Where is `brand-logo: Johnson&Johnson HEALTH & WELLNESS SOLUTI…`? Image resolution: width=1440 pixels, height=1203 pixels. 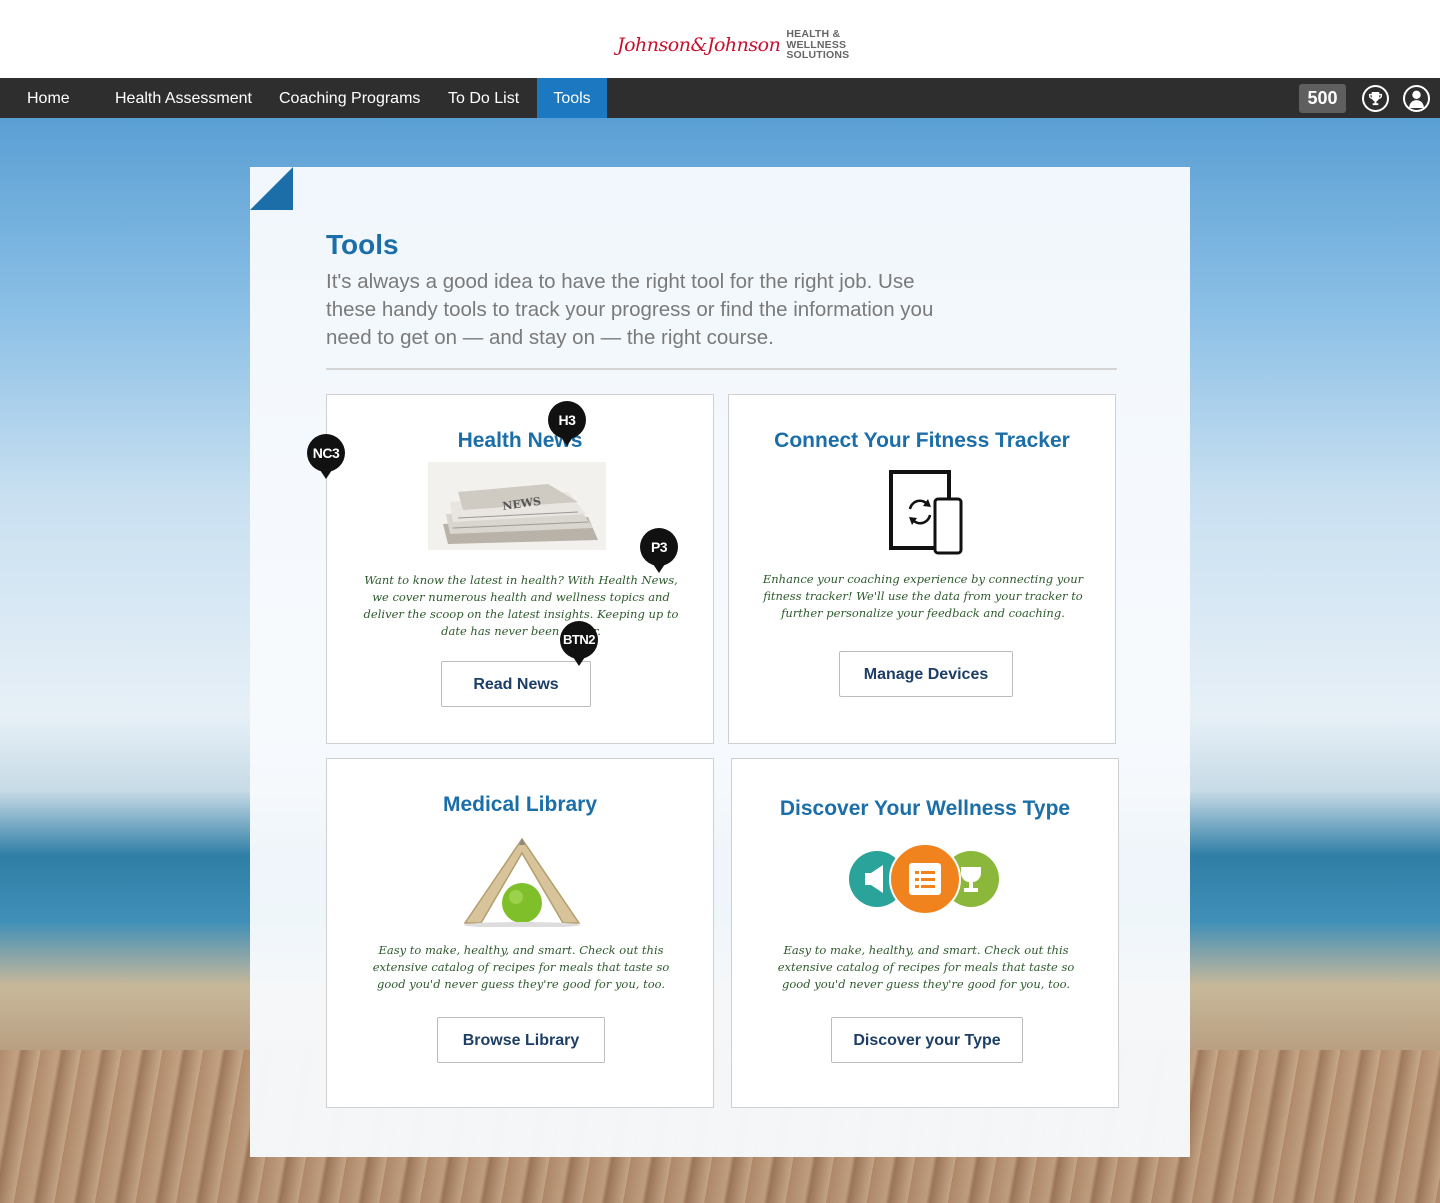
brand-logo: Johnson&Johnson HEALTH & WELLNESS SOLUTI… is located at coordinates (733, 45).